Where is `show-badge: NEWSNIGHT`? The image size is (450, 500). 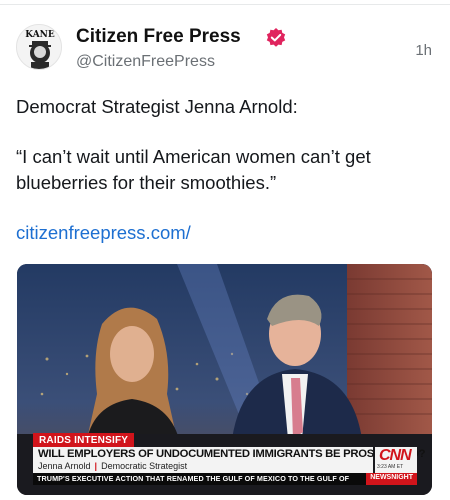
show-badge: NEWSNIGHT is located at coordinates (391, 479).